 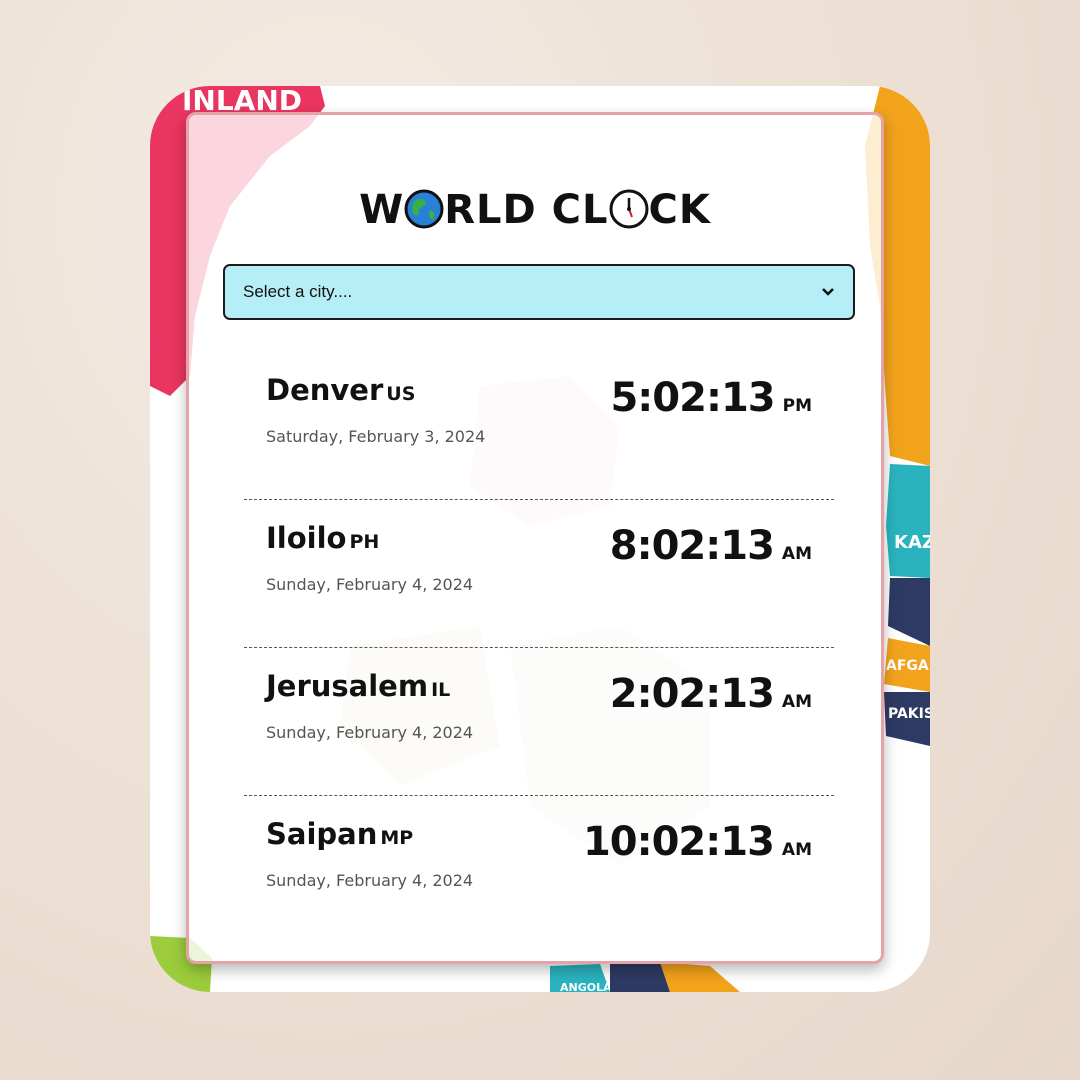 I want to click on country-code: IL, so click(x=441, y=690).